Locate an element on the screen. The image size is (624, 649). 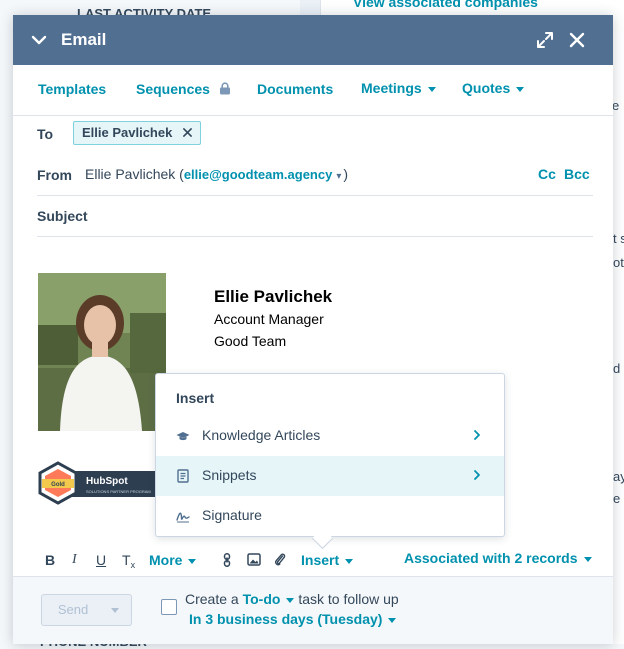
view-companies-link: View associated companies is located at coordinates (445, 5).